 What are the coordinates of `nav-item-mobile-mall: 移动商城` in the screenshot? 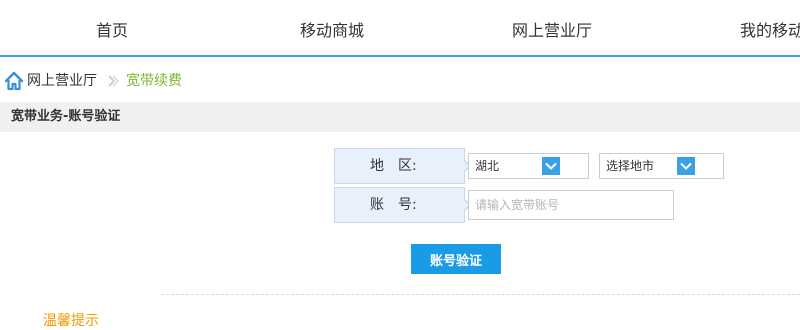 It's located at (332, 31).